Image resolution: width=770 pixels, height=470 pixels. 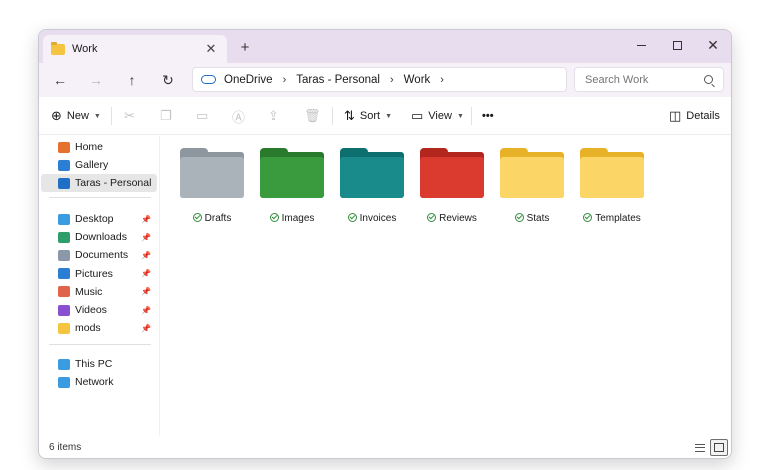 I want to click on sidebar-item-home: Home, so click(x=99, y=147).